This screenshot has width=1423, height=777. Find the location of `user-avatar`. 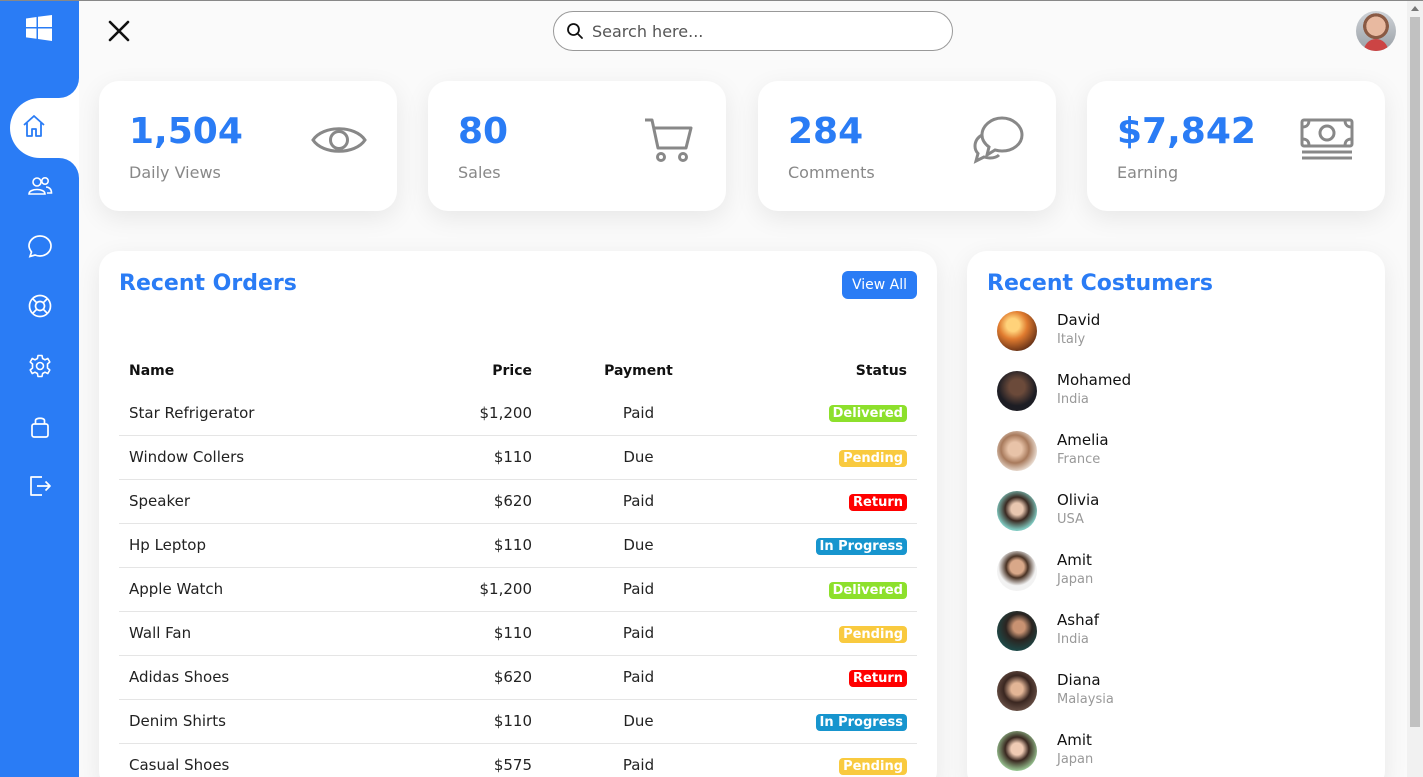

user-avatar is located at coordinates (1376, 31).